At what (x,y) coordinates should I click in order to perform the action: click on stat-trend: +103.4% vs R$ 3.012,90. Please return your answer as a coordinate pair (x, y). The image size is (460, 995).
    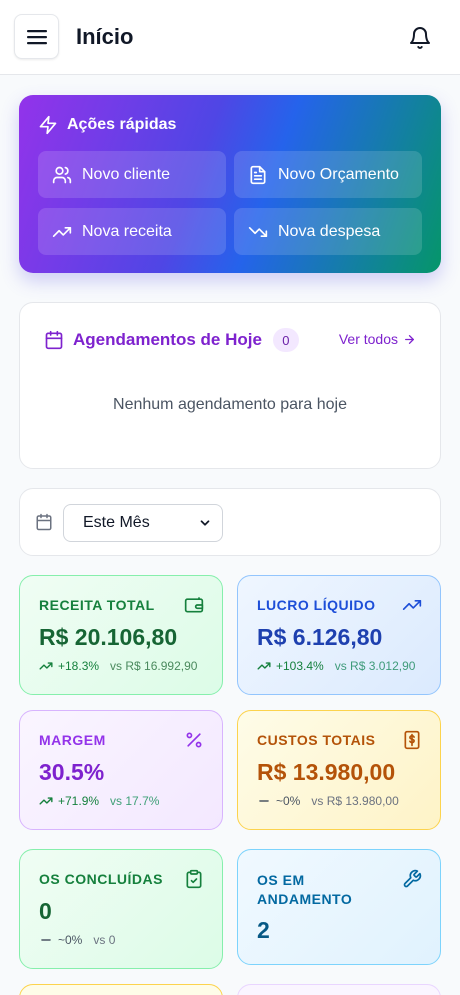
    Looking at the image, I should click on (336, 666).